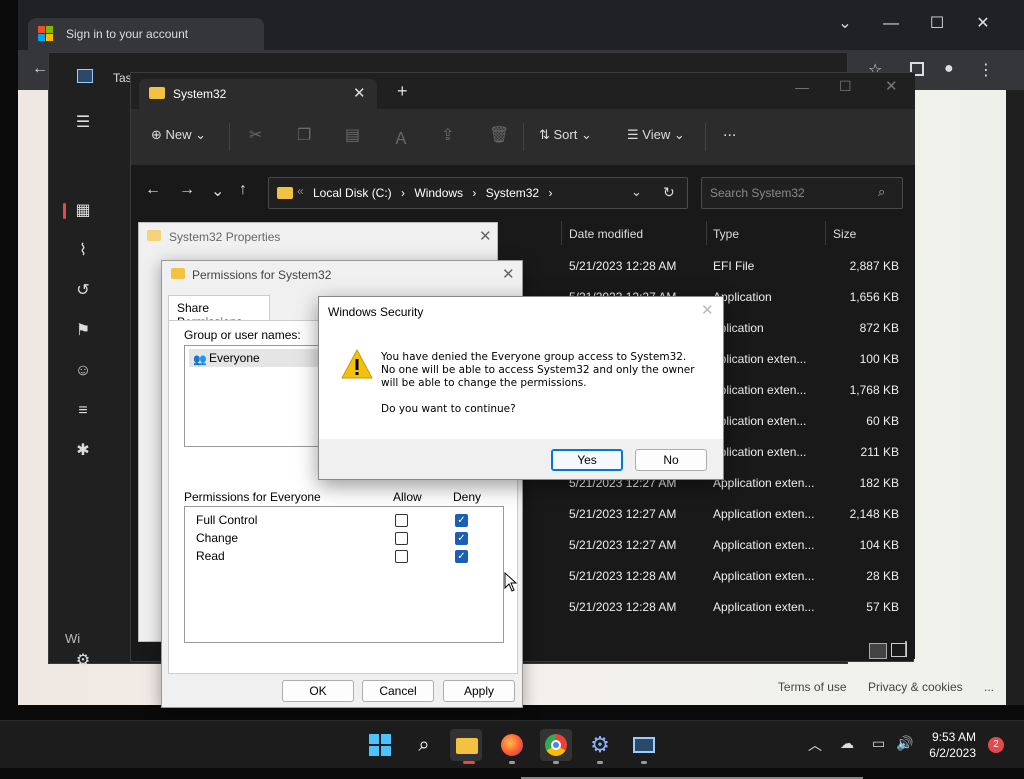  I want to click on recent-locations-icon: ⌄, so click(217, 191).